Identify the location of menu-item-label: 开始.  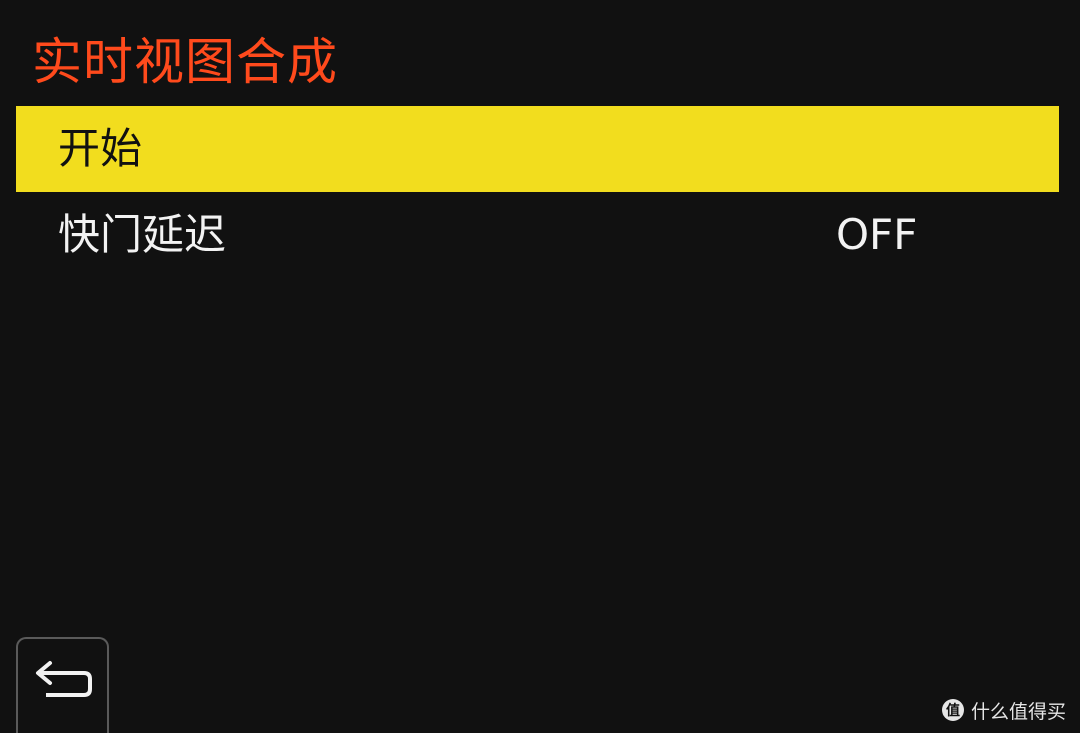
(100, 148).